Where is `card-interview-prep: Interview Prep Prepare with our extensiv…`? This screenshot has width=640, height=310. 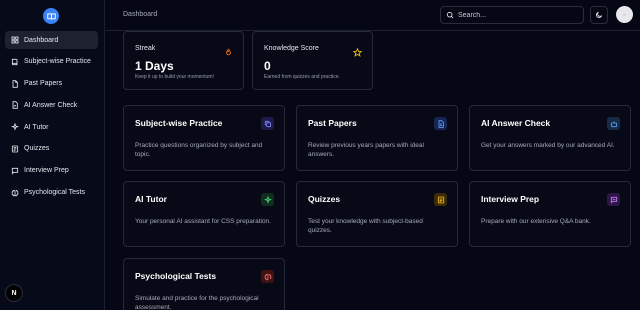
card-interview-prep: Interview Prep Prepare with our extensiv… is located at coordinates (550, 214).